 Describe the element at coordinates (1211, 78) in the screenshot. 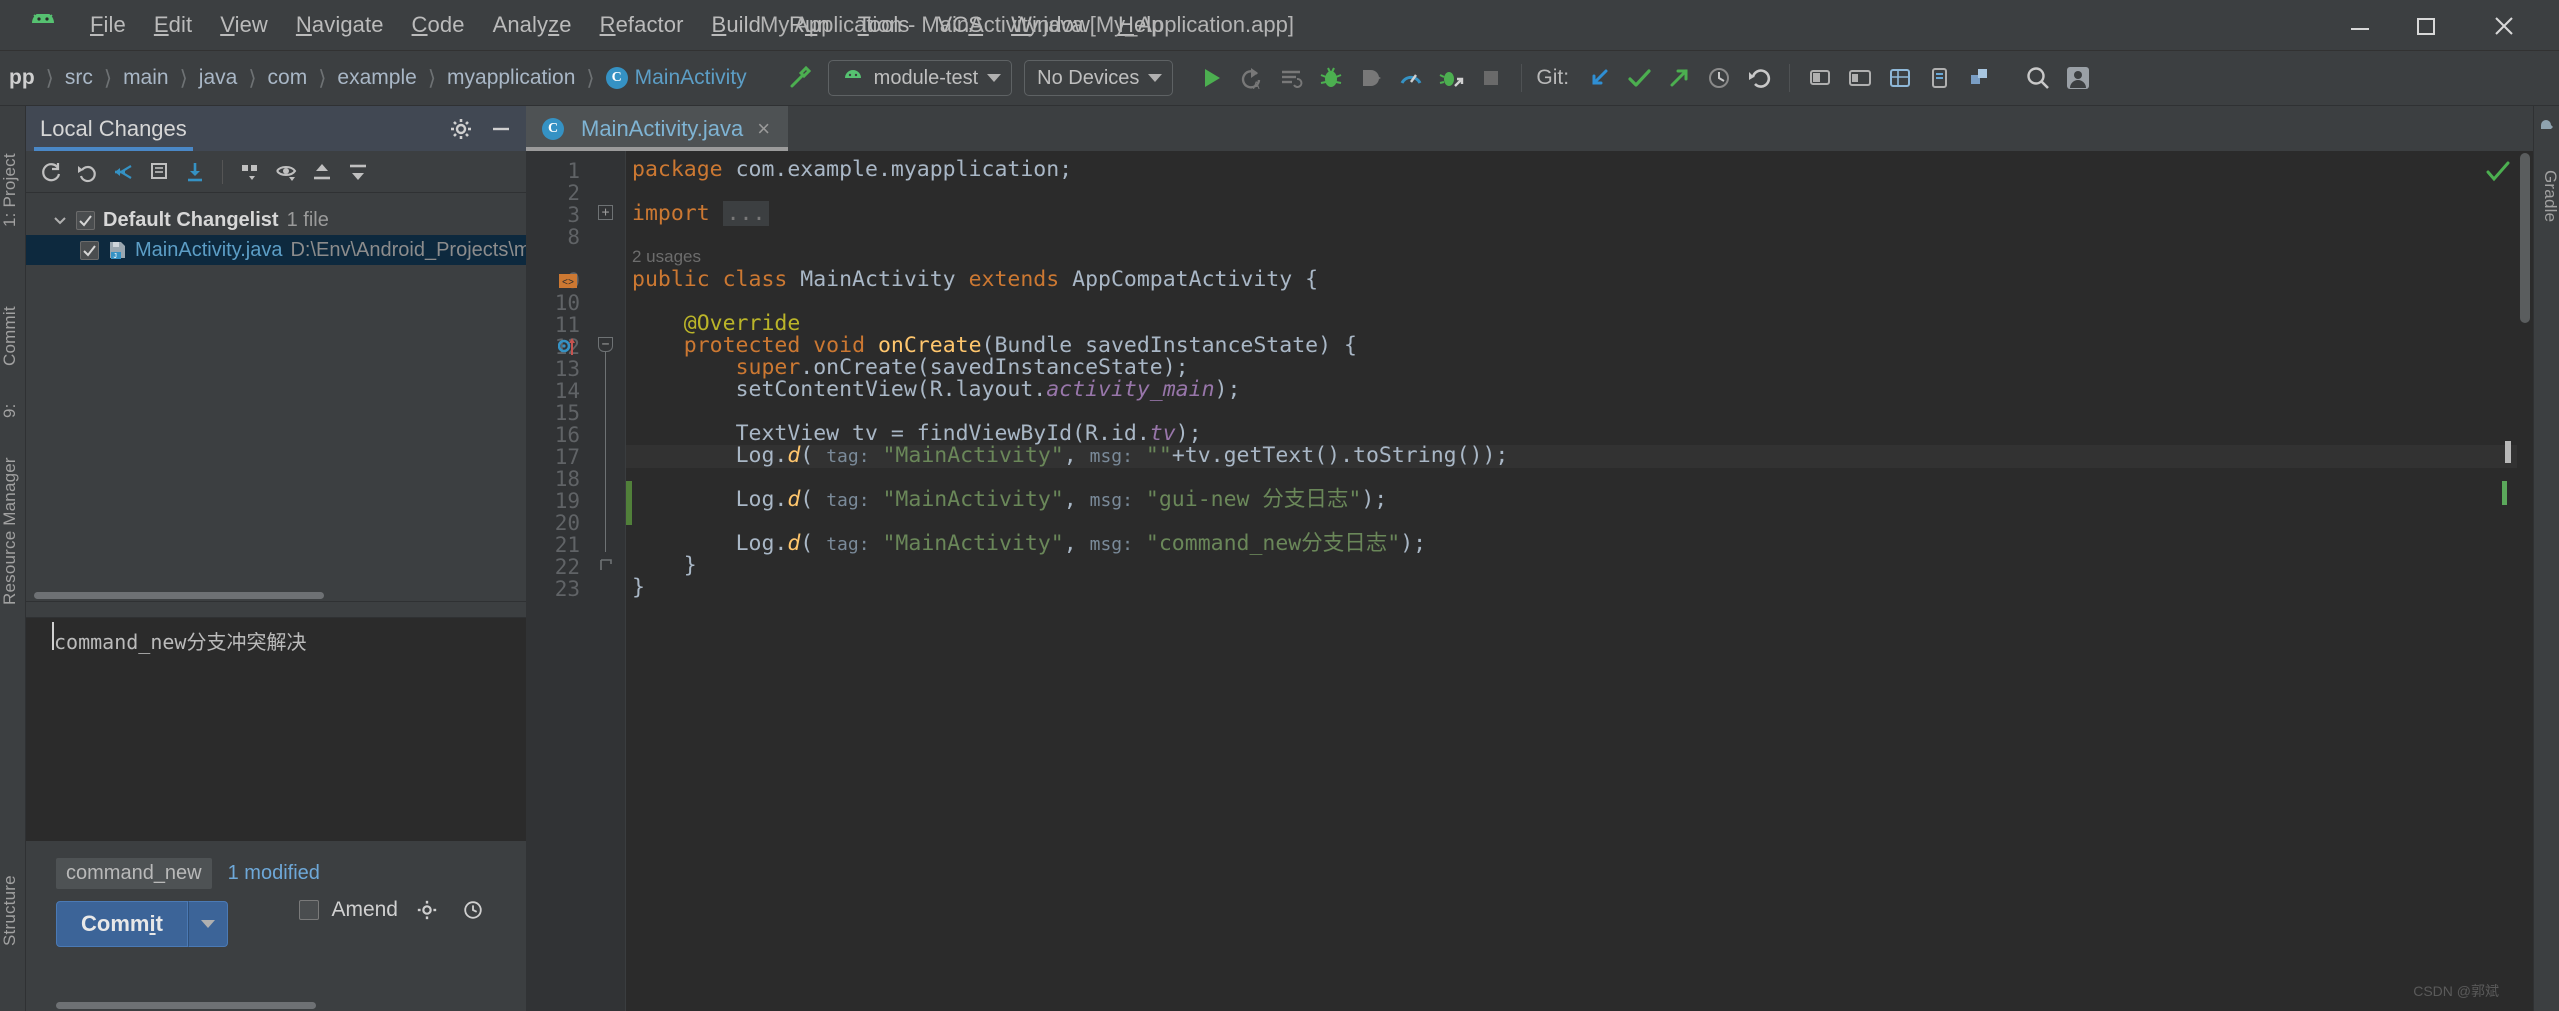

I see `run-icon` at that location.